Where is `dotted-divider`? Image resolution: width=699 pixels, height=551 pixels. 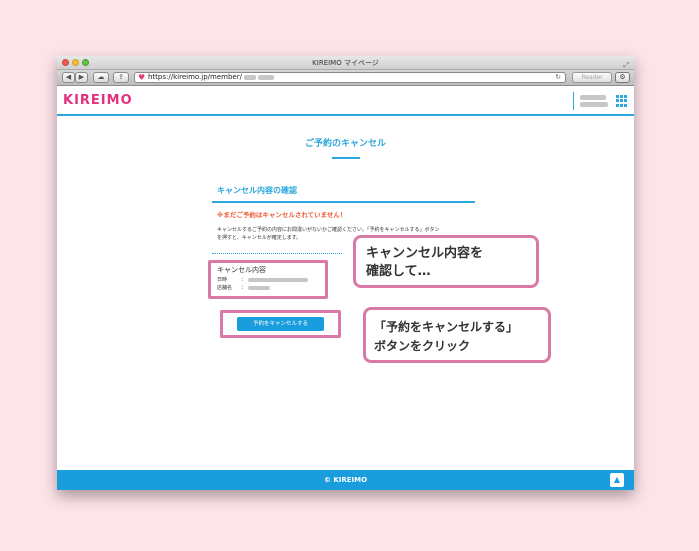
dotted-divider is located at coordinates (277, 253).